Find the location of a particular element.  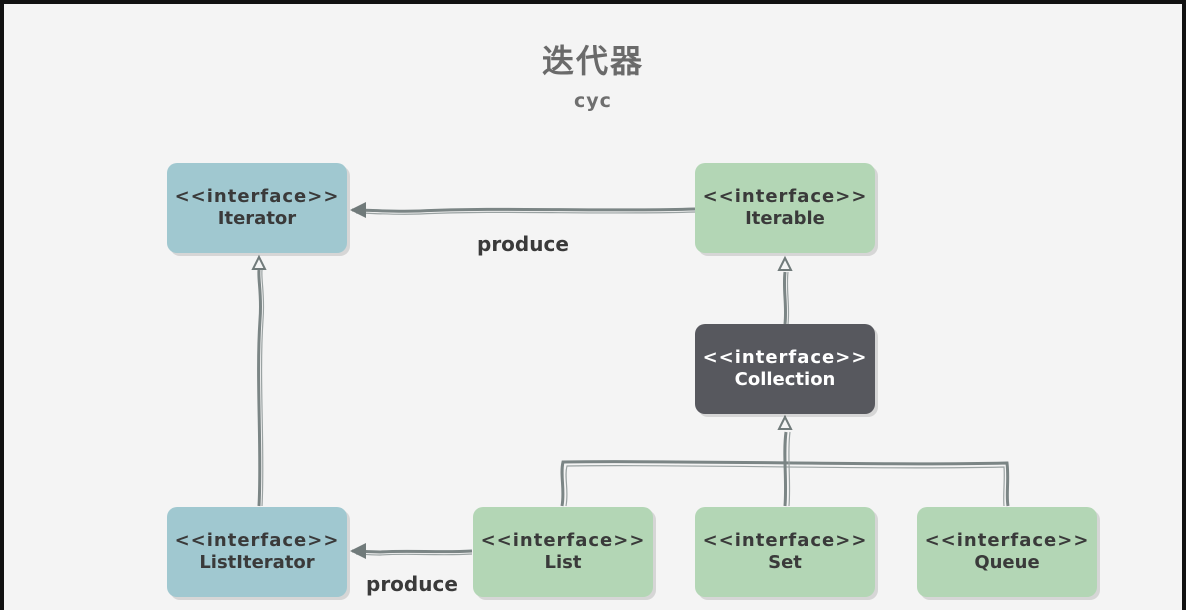

edge-collection-extends-iterable is located at coordinates (785, 290).